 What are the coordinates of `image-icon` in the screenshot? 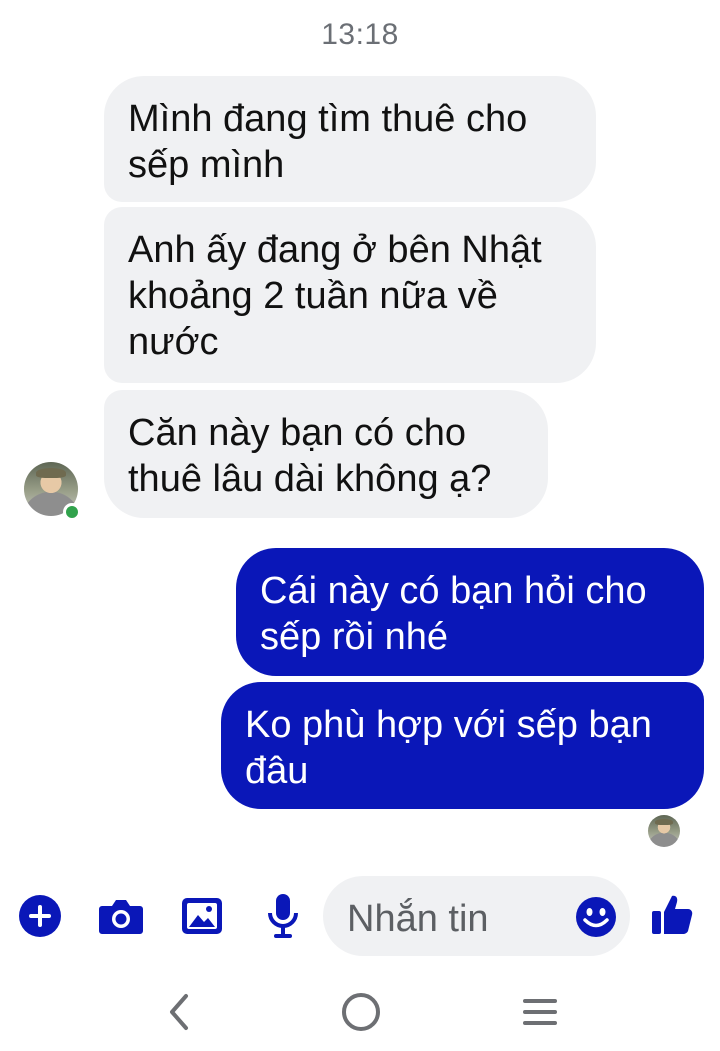 It's located at (202, 916).